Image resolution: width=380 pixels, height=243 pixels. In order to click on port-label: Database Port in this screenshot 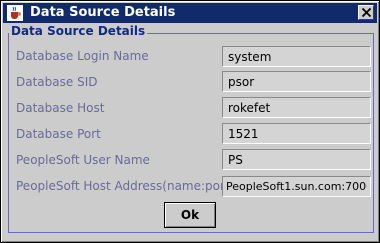, I will do `click(58, 134)`.